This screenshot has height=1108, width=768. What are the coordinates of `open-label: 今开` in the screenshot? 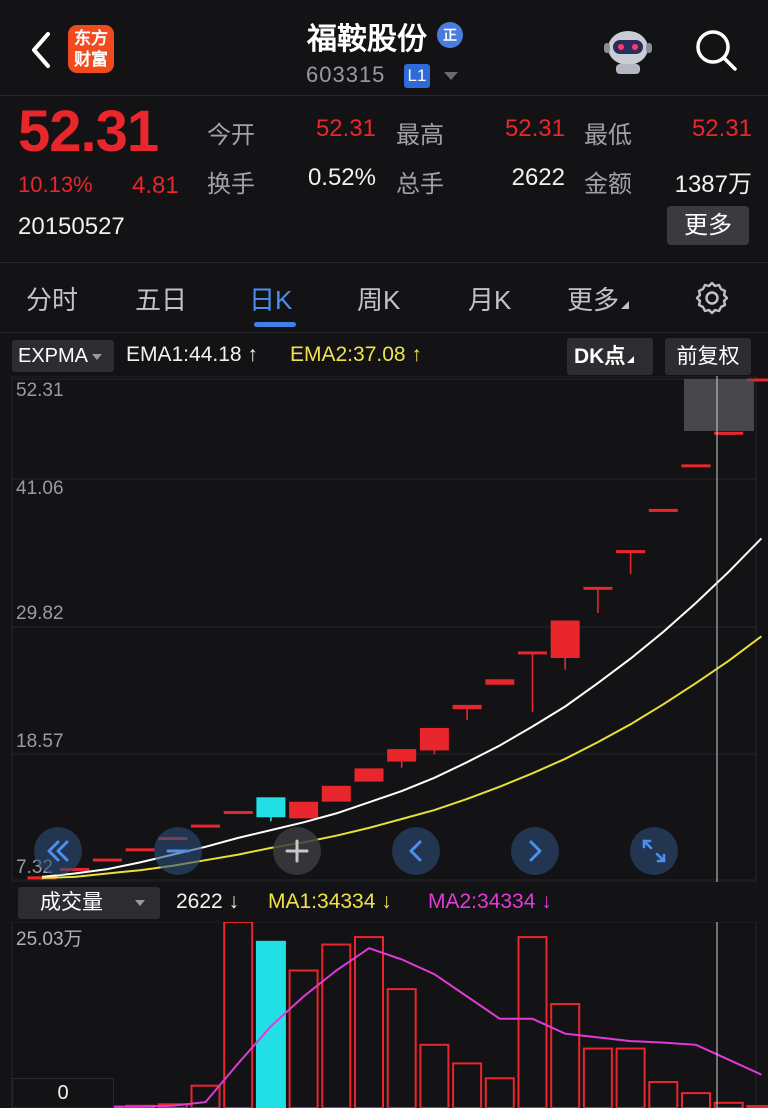 It's located at (231, 135).